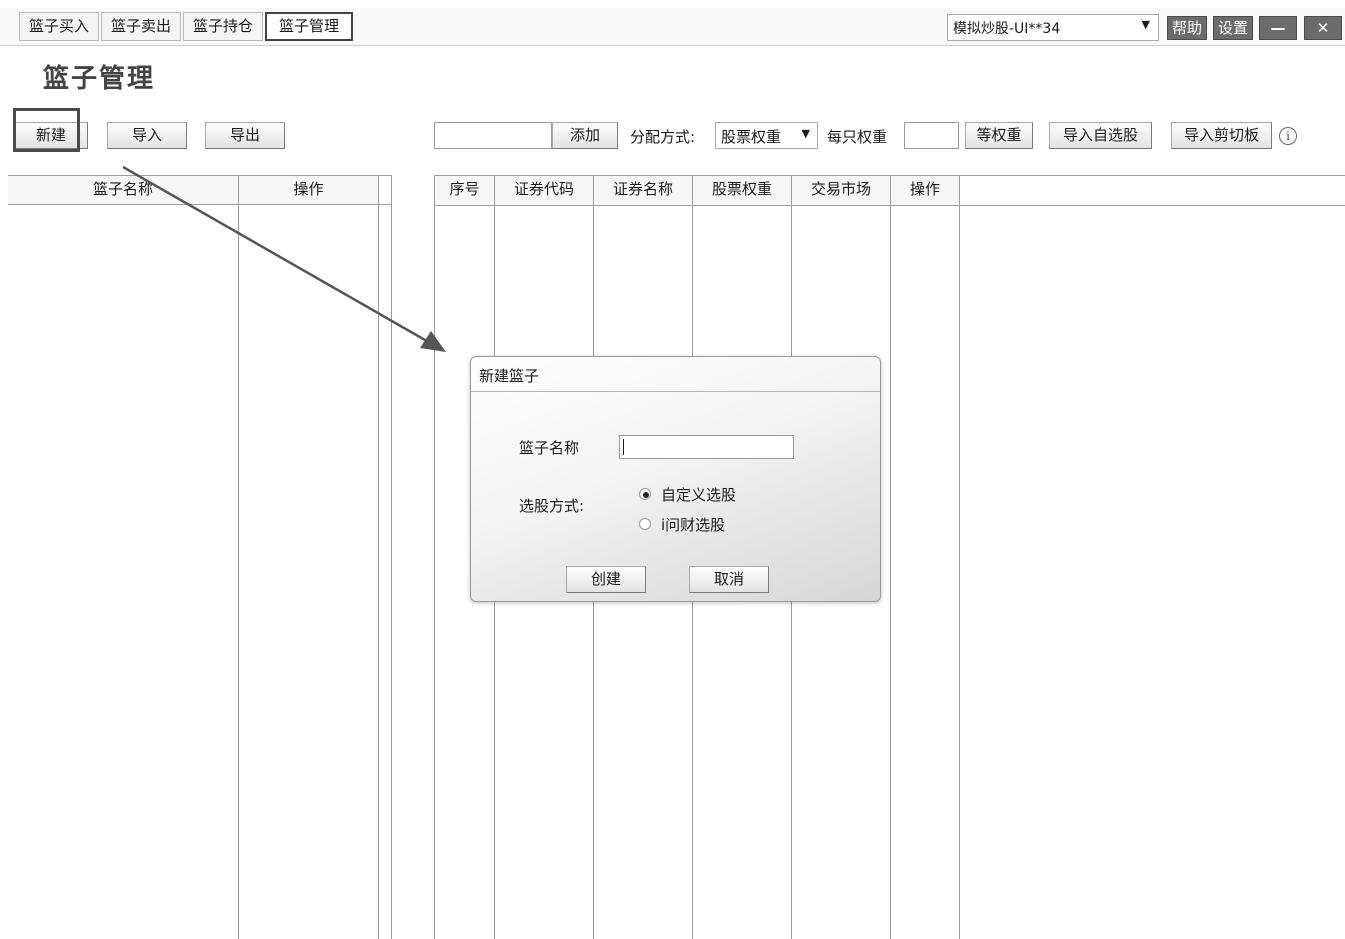 This screenshot has width=1345, height=939. I want to click on new-basket-dialog: 新建篮子 篮子名称 选股方式: 自定义选股 i问财选股 创建 取消, so click(675, 479).